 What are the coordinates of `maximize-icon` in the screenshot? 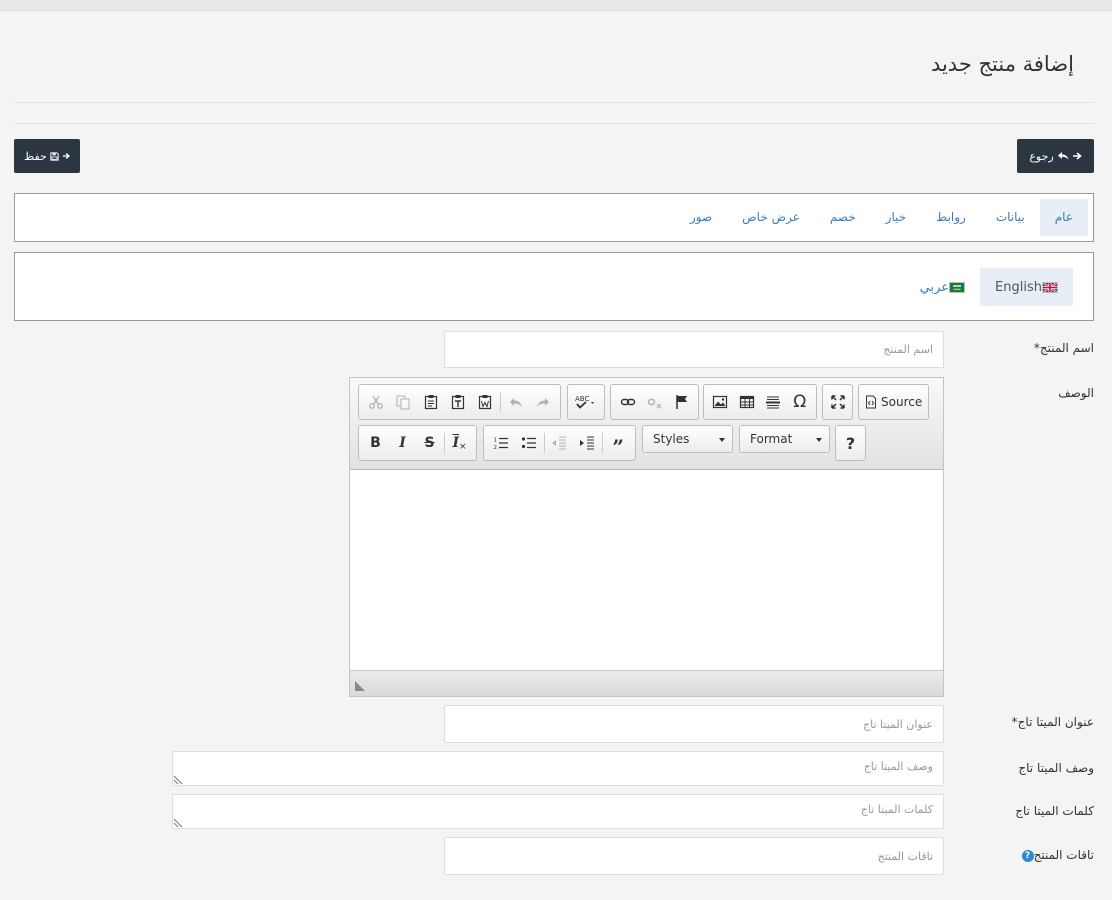 It's located at (837, 402).